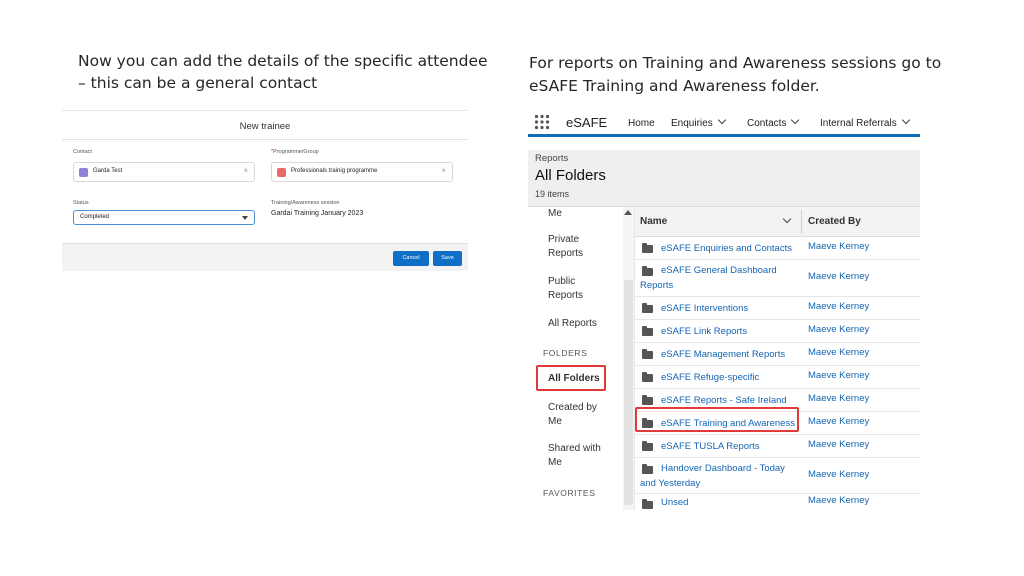 The height and width of the screenshot is (576, 1024). Describe the element at coordinates (265, 139) in the screenshot. I see `modal-divider` at that location.